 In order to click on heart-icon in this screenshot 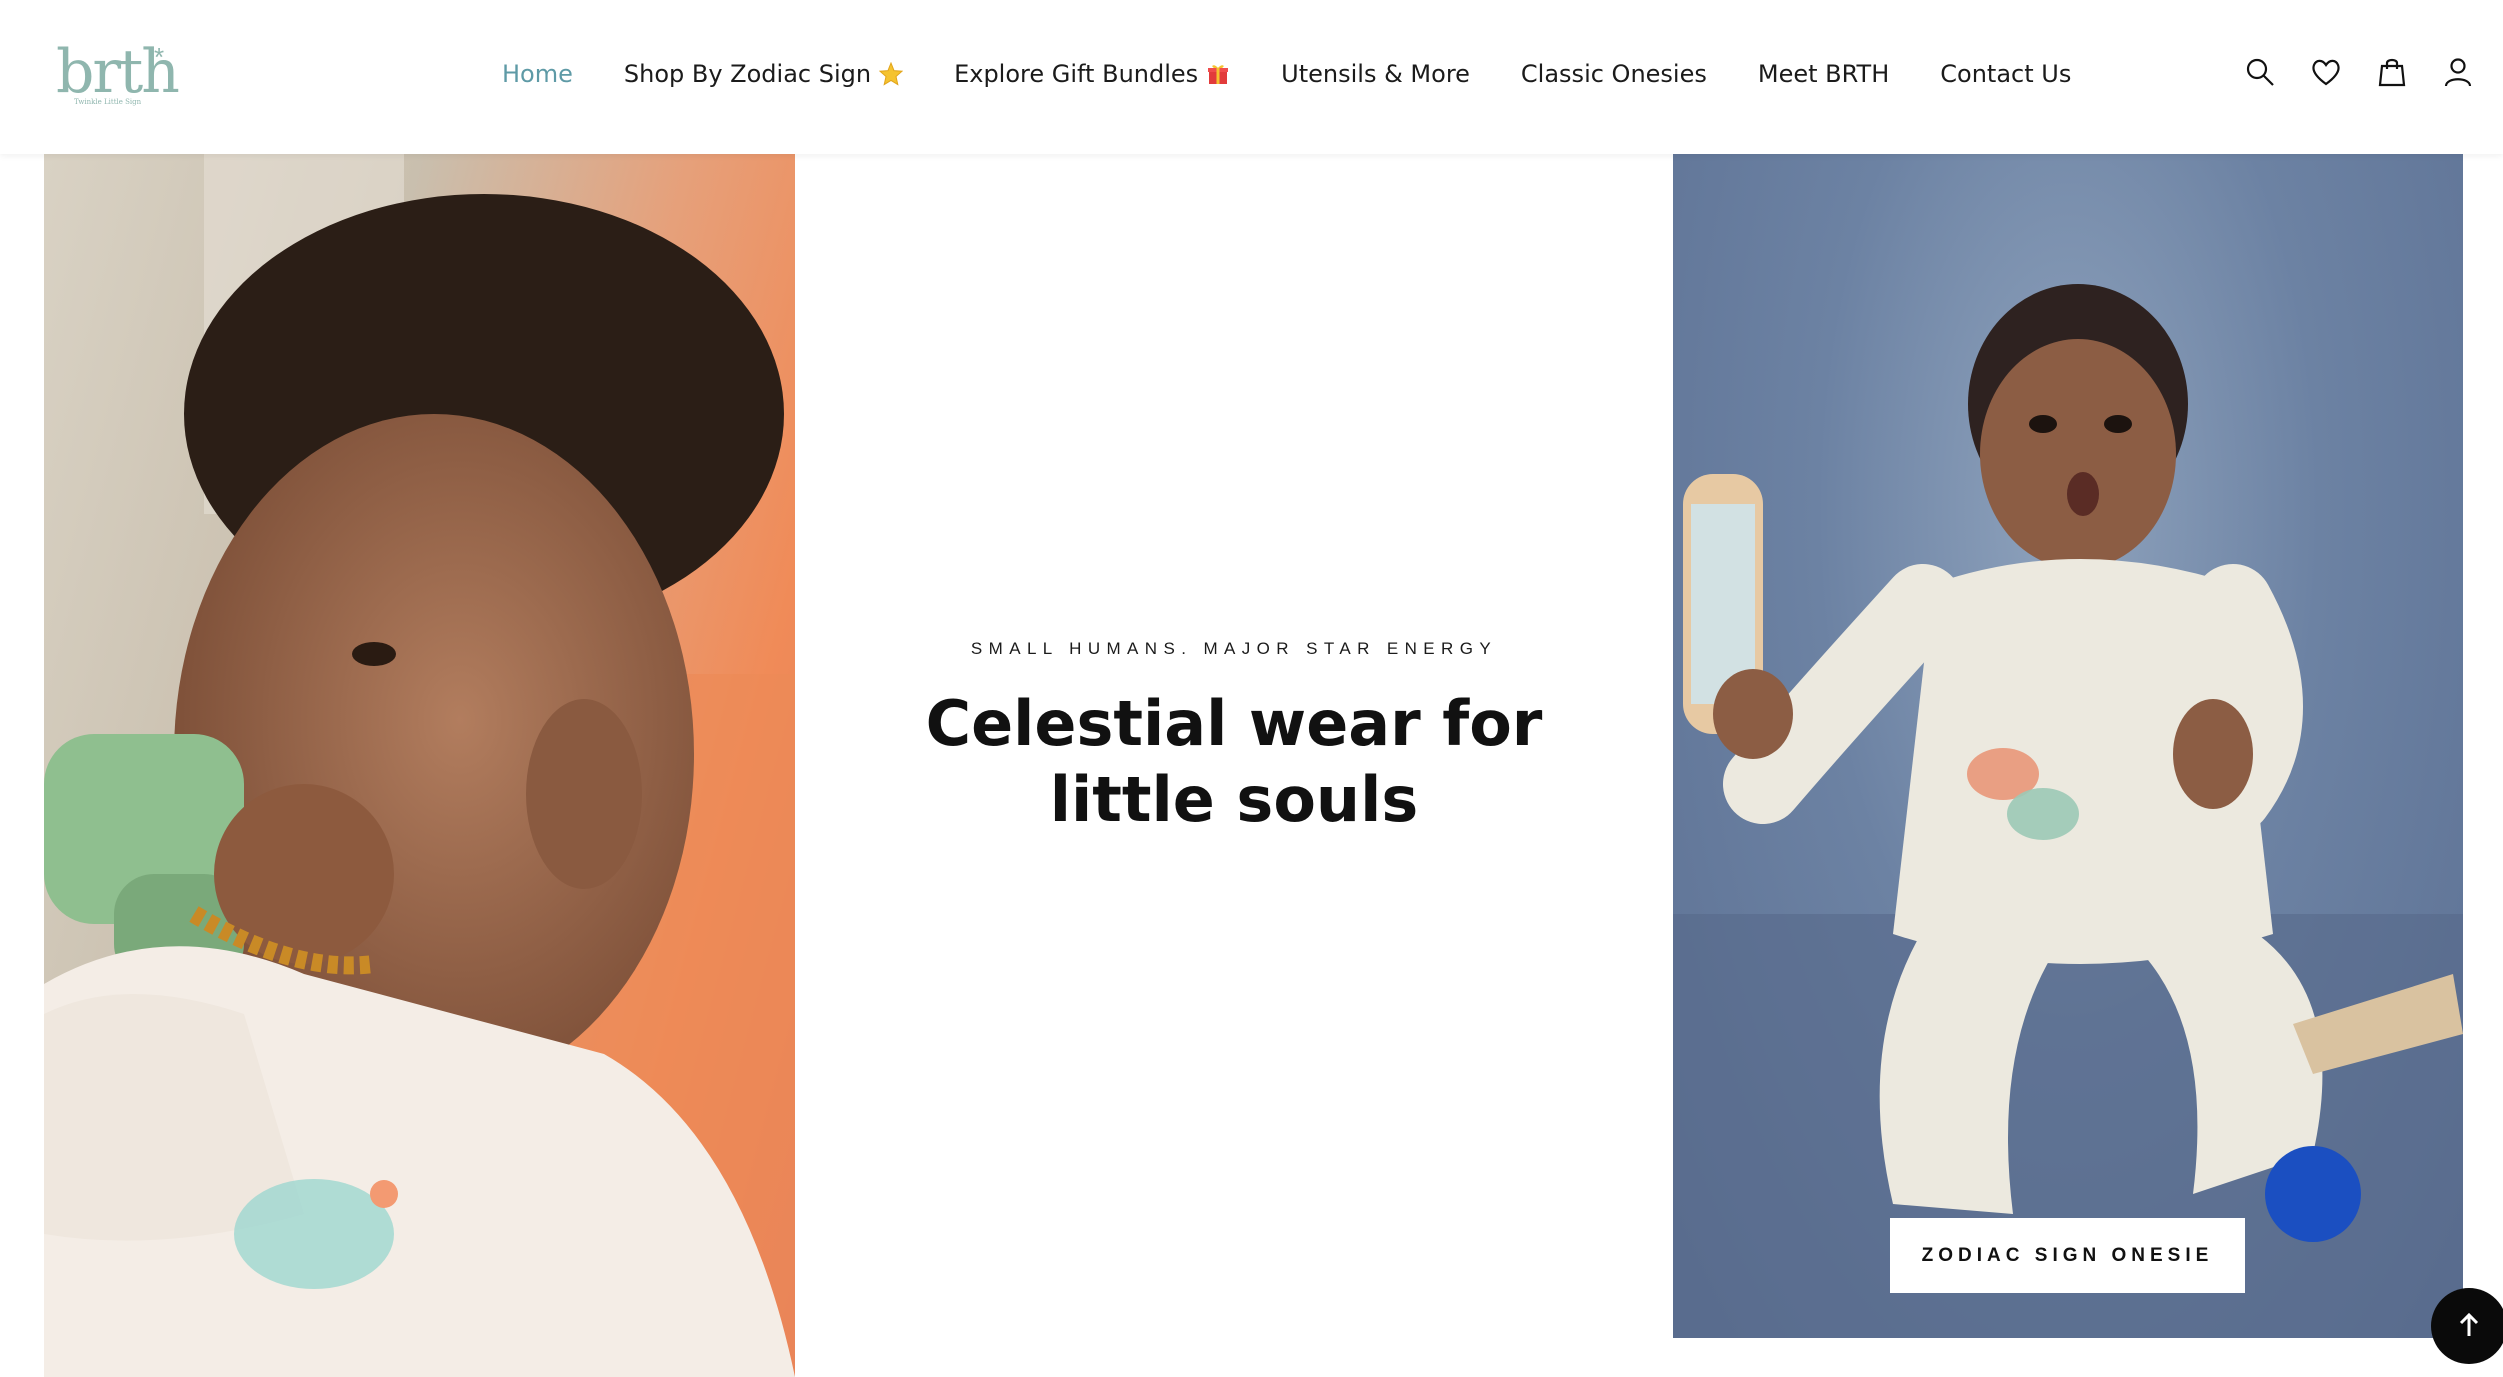, I will do `click(2326, 72)`.